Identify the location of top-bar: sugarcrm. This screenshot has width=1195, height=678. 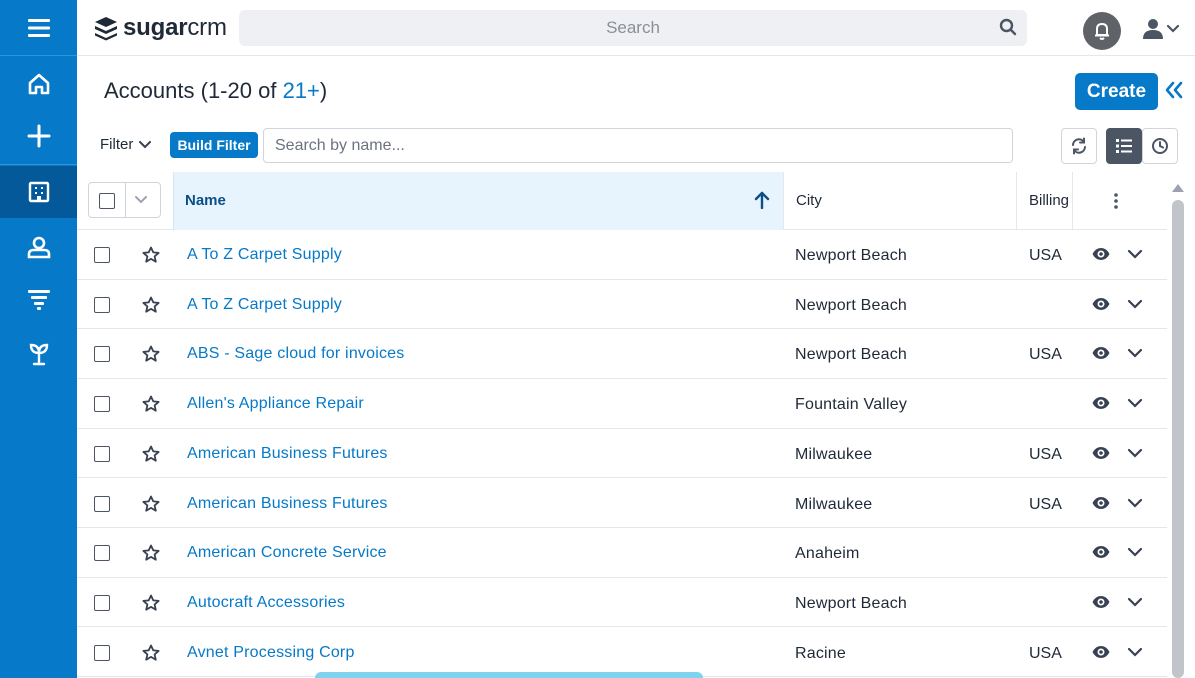
(636, 28).